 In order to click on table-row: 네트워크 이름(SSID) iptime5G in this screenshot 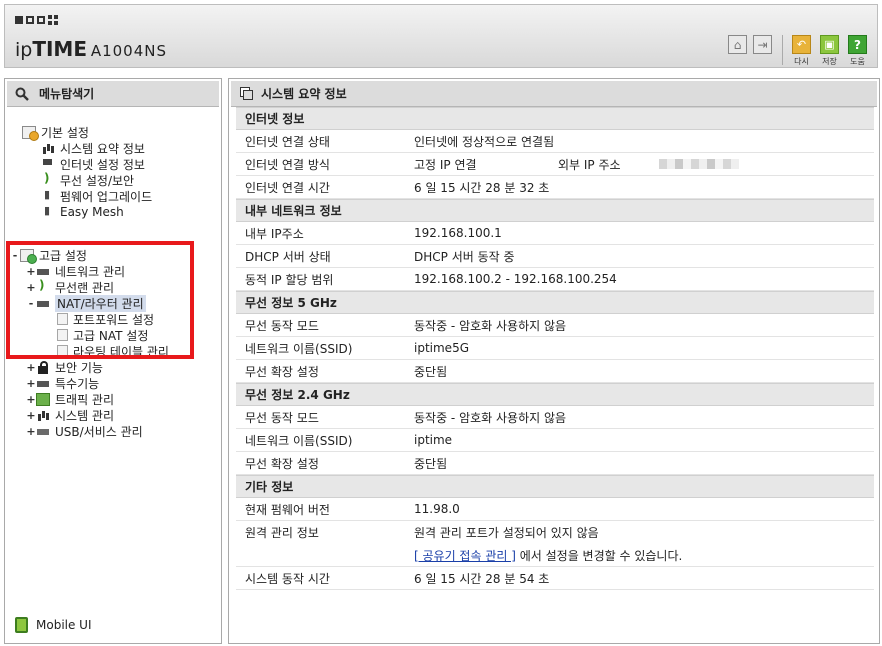, I will do `click(555, 348)`.